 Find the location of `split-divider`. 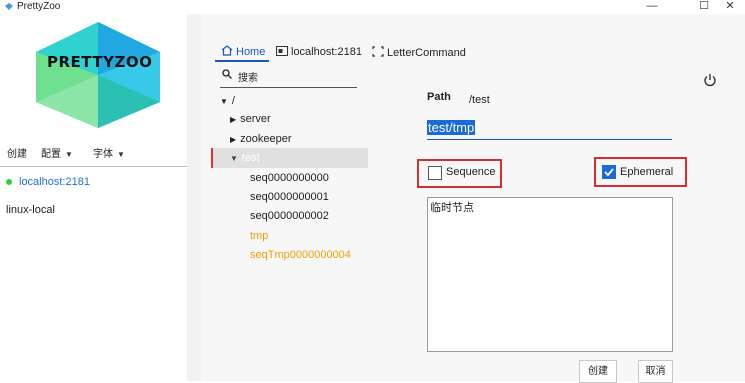

split-divider is located at coordinates (194, 197).